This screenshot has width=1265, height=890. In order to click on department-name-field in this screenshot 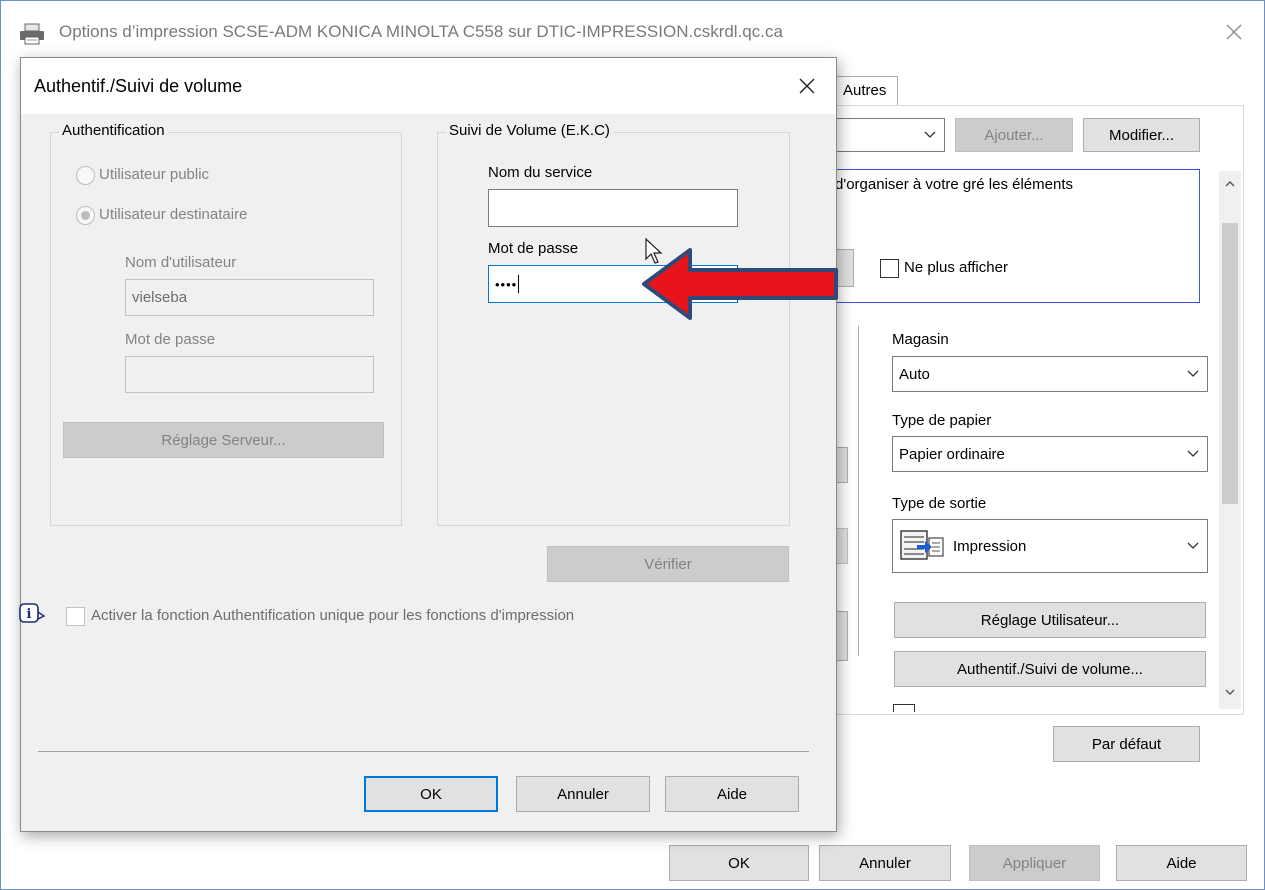, I will do `click(613, 208)`.